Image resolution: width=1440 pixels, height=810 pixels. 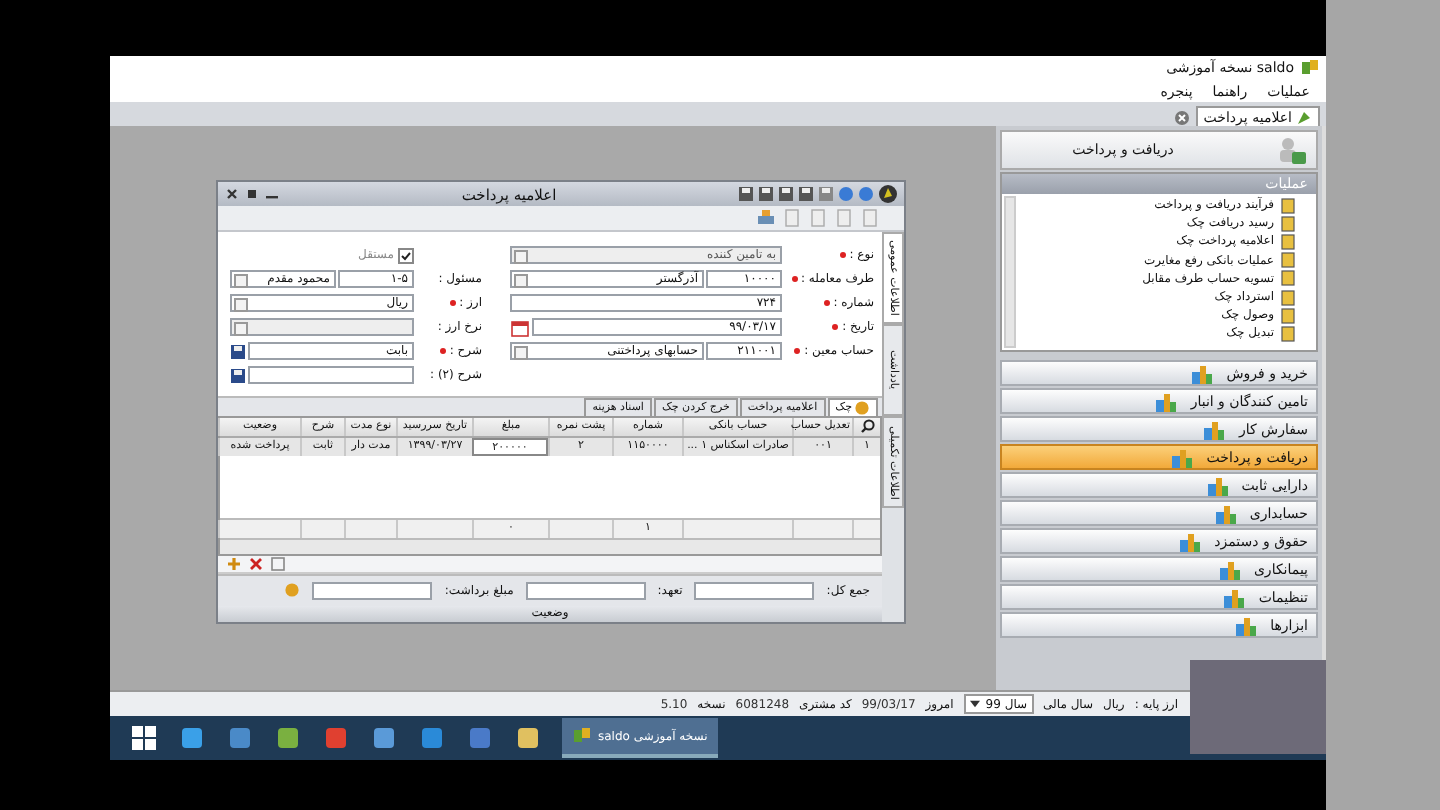 I want to click on maximize-icon, so click(x=252, y=194).